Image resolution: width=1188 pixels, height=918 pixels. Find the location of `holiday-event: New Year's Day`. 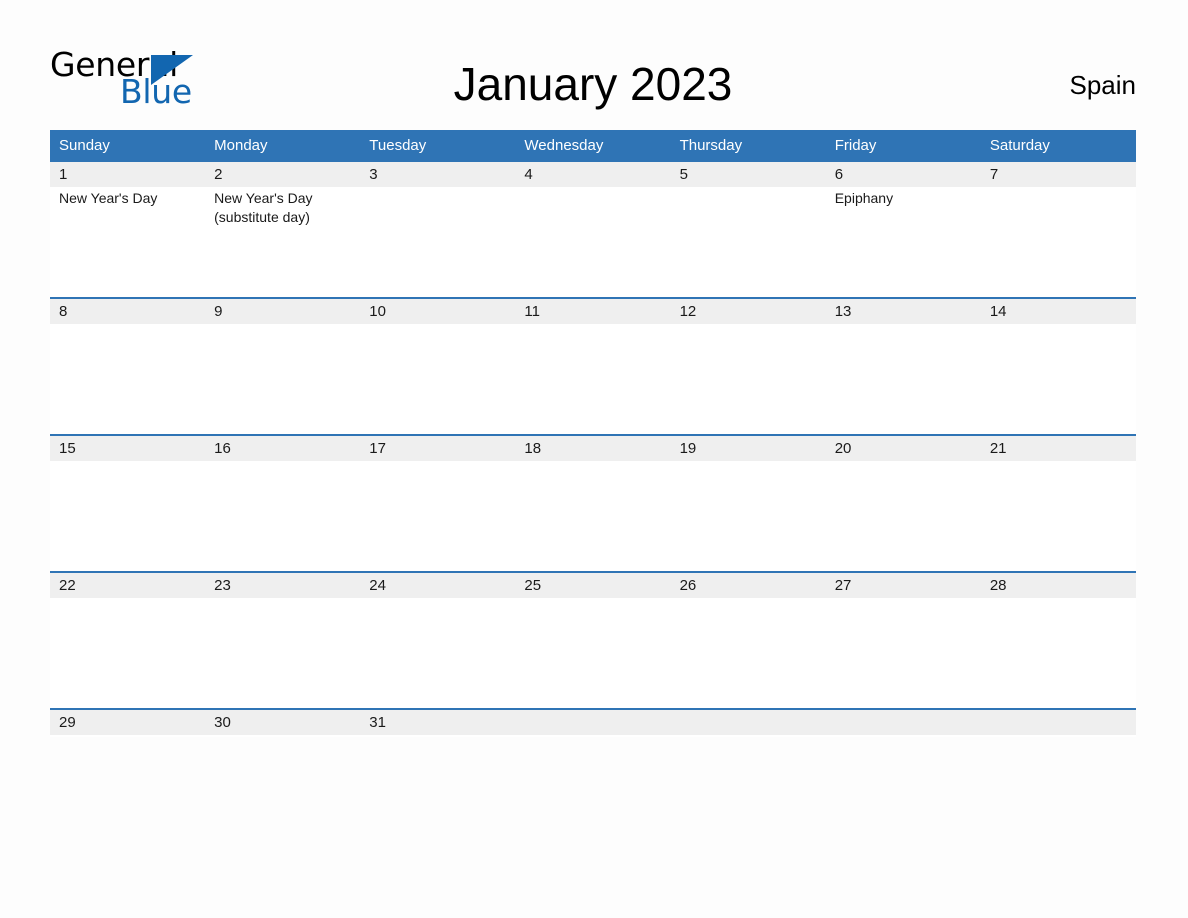

holiday-event: New Year's Day is located at coordinates (108, 198).